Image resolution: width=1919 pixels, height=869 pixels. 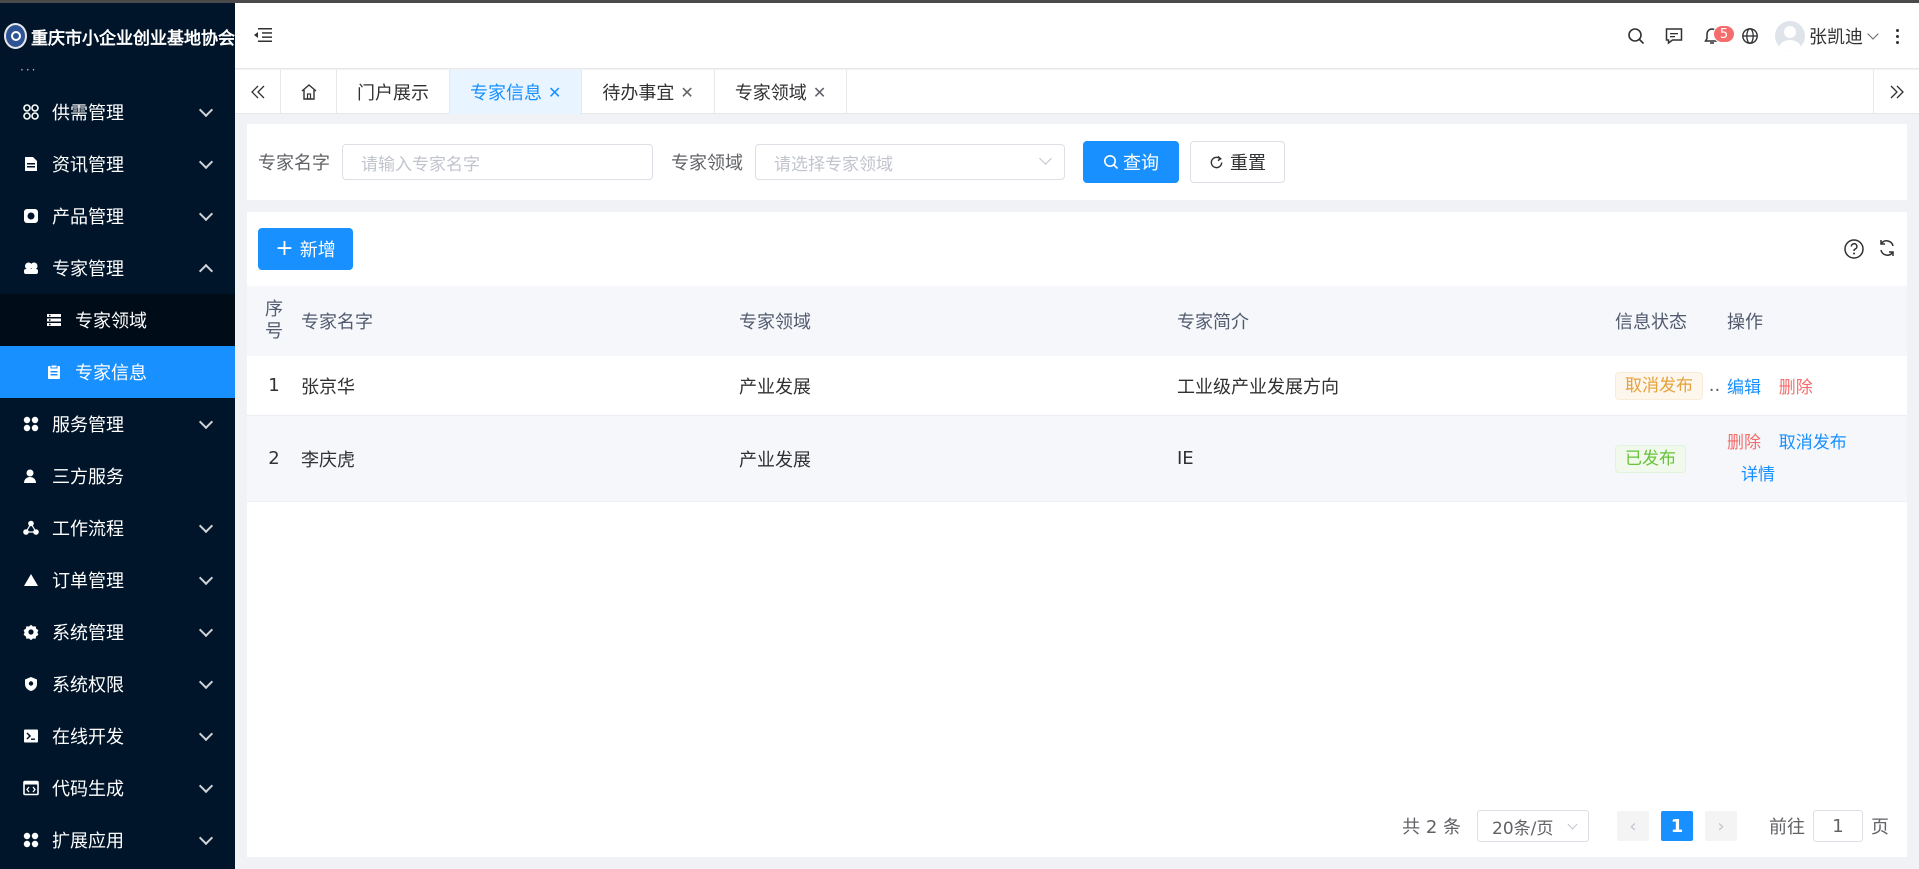 What do you see at coordinates (1077, 386) in the screenshot?
I see `table-row: 1 张京华 产业发展 工业级产业发展方向 取消发布 .. 编辑 删除` at bounding box center [1077, 386].